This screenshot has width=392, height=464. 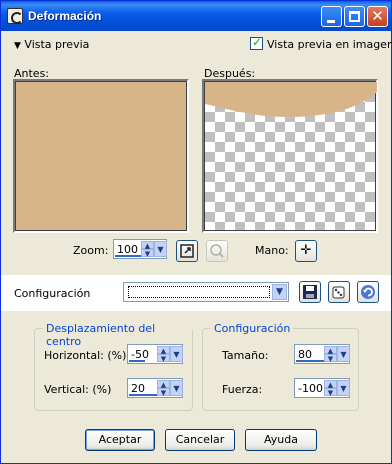 What do you see at coordinates (15, 16) in the screenshot?
I see `app-icon` at bounding box center [15, 16].